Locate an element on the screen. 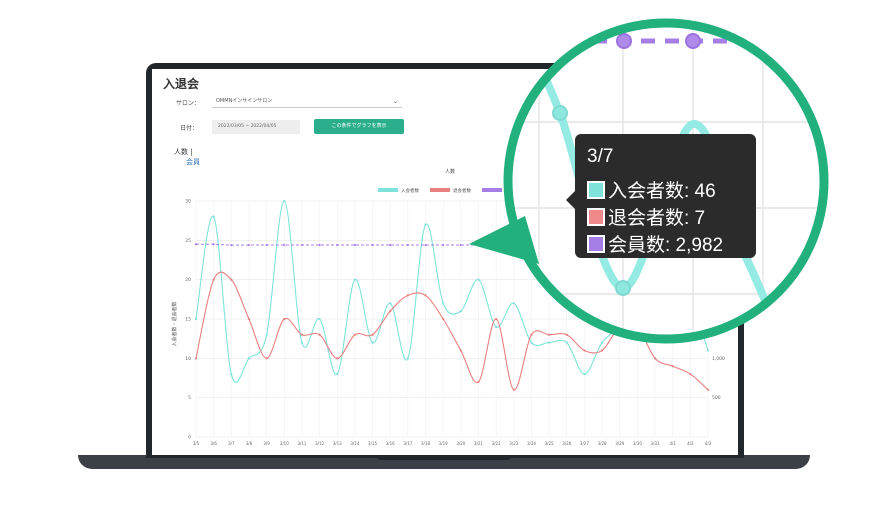  tooltip-row-members-label: 会員数: 2,982 is located at coordinates (666, 245).